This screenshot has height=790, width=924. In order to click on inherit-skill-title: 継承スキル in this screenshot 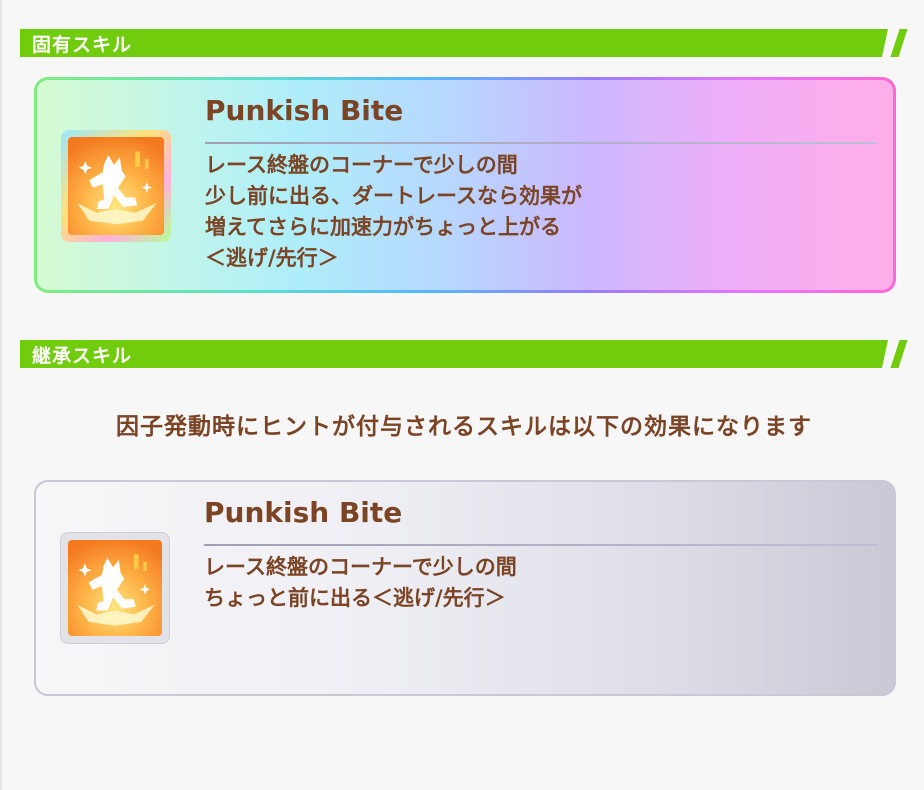, I will do `click(82, 355)`.